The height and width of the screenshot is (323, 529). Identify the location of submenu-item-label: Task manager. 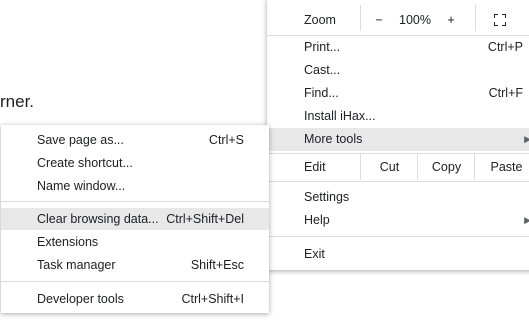
(76, 265).